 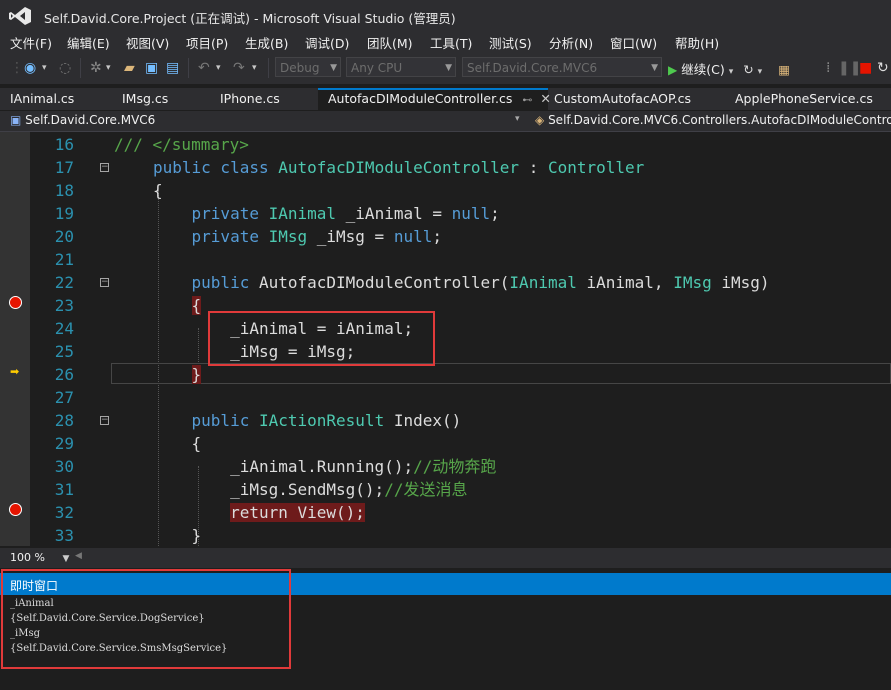 I want to click on solution-platform-select: Any CPU ▼, so click(x=401, y=67).